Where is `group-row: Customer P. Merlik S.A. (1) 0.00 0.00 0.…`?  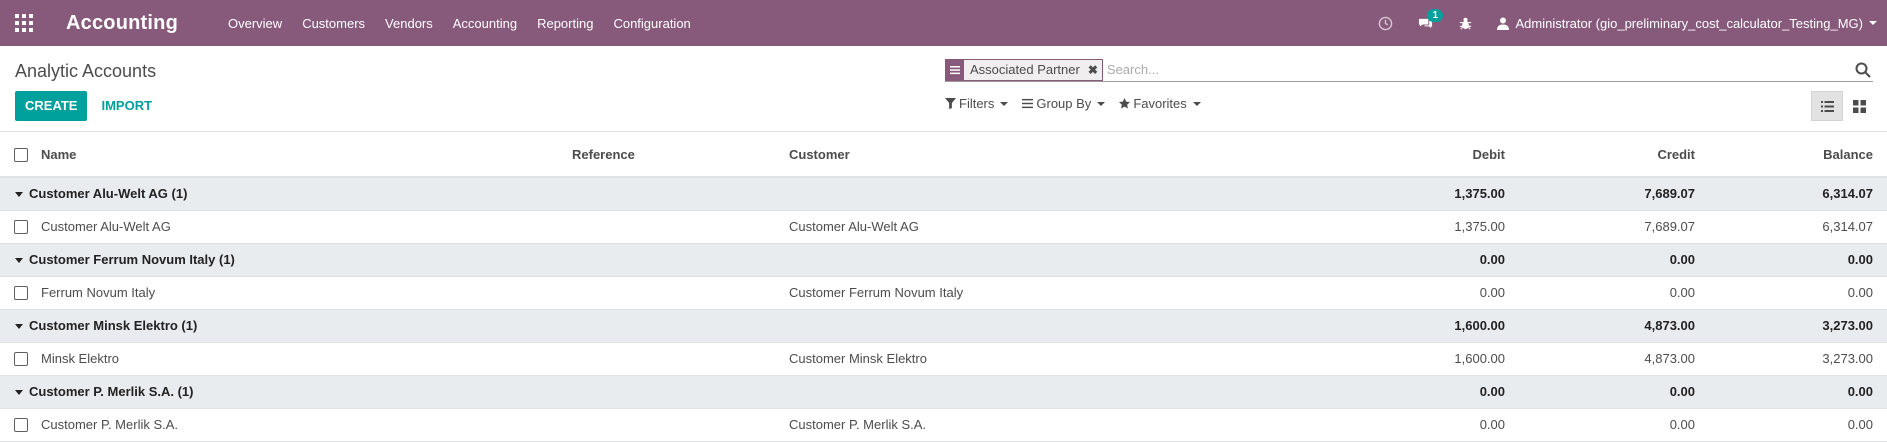 group-row: Customer P. Merlik S.A. (1) 0.00 0.00 0.… is located at coordinates (943, 391).